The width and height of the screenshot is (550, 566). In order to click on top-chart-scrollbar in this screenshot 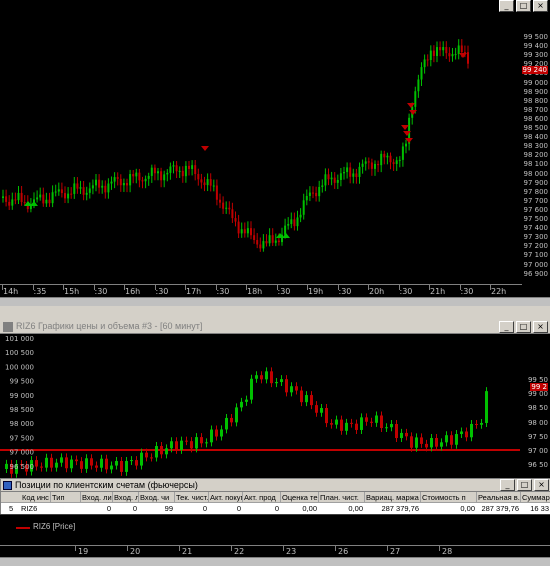, I will do `click(275, 301)`.